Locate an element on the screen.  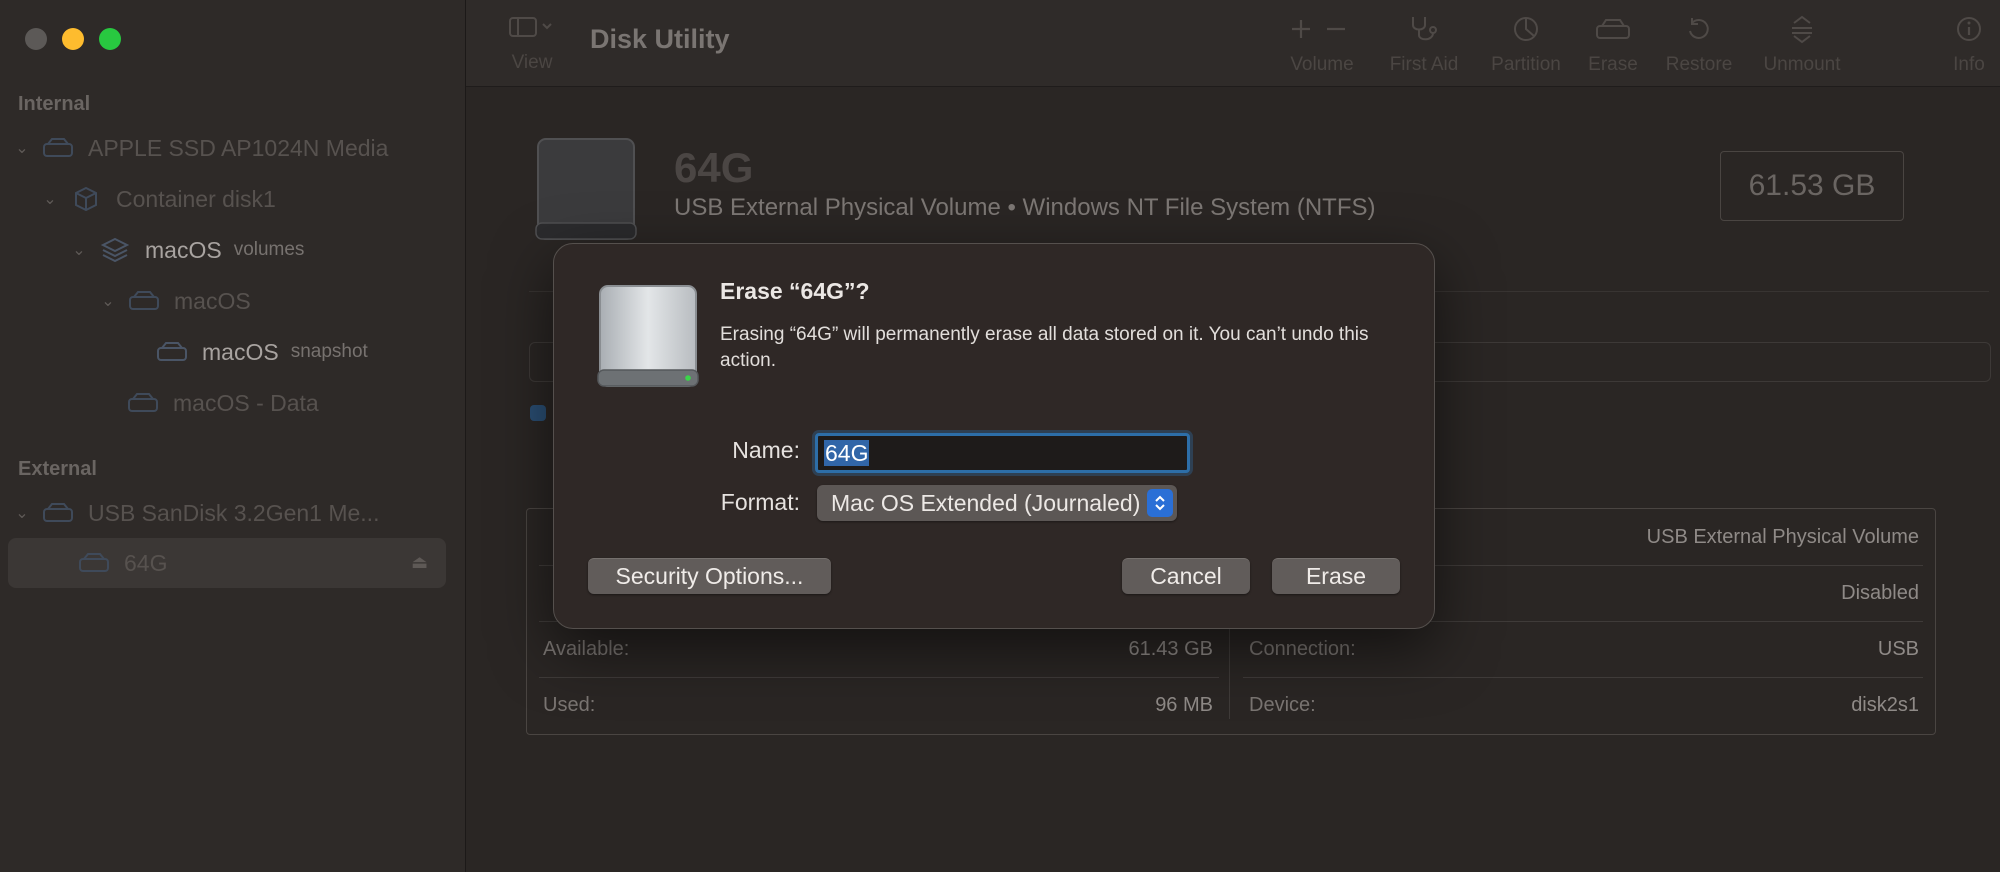
sidebar-item-container: ⌄ Container disk1 is located at coordinates (157, 199).